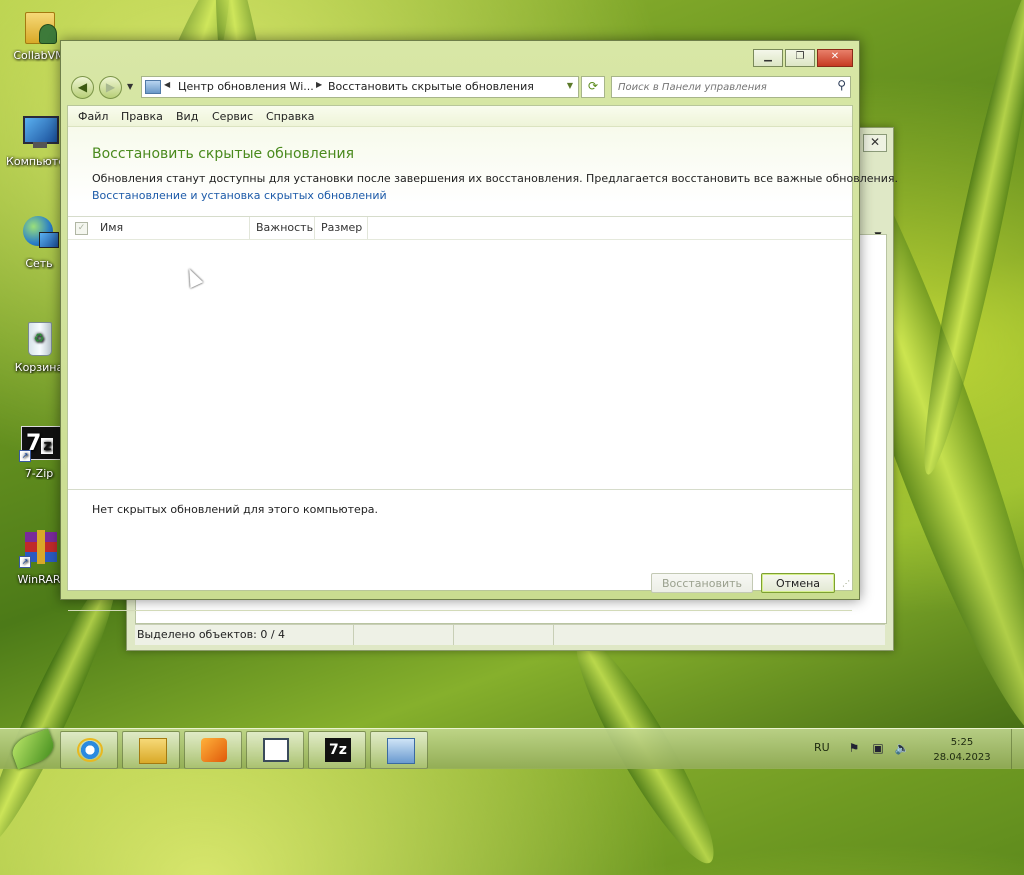 Image resolution: width=1024 pixels, height=875 pixels. I want to click on file-explorer-icon, so click(153, 751).